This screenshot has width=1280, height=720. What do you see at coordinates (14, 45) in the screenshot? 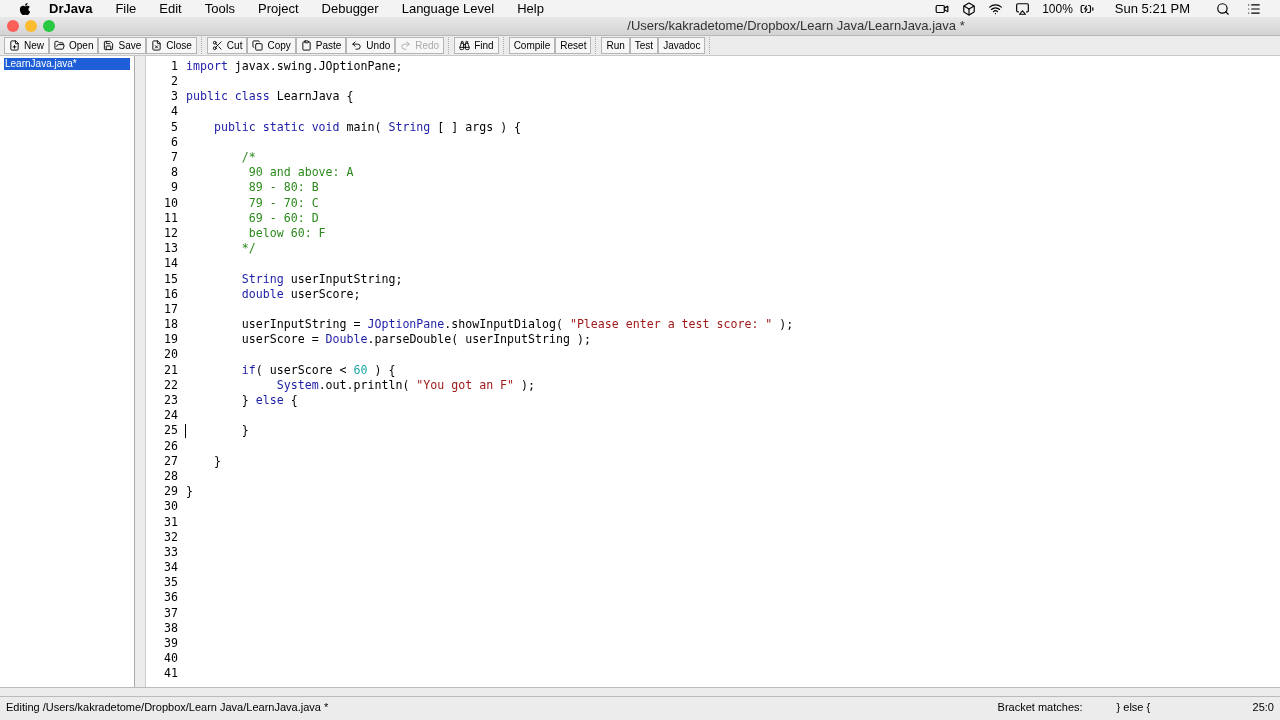
I see `new-file-icon` at bounding box center [14, 45].